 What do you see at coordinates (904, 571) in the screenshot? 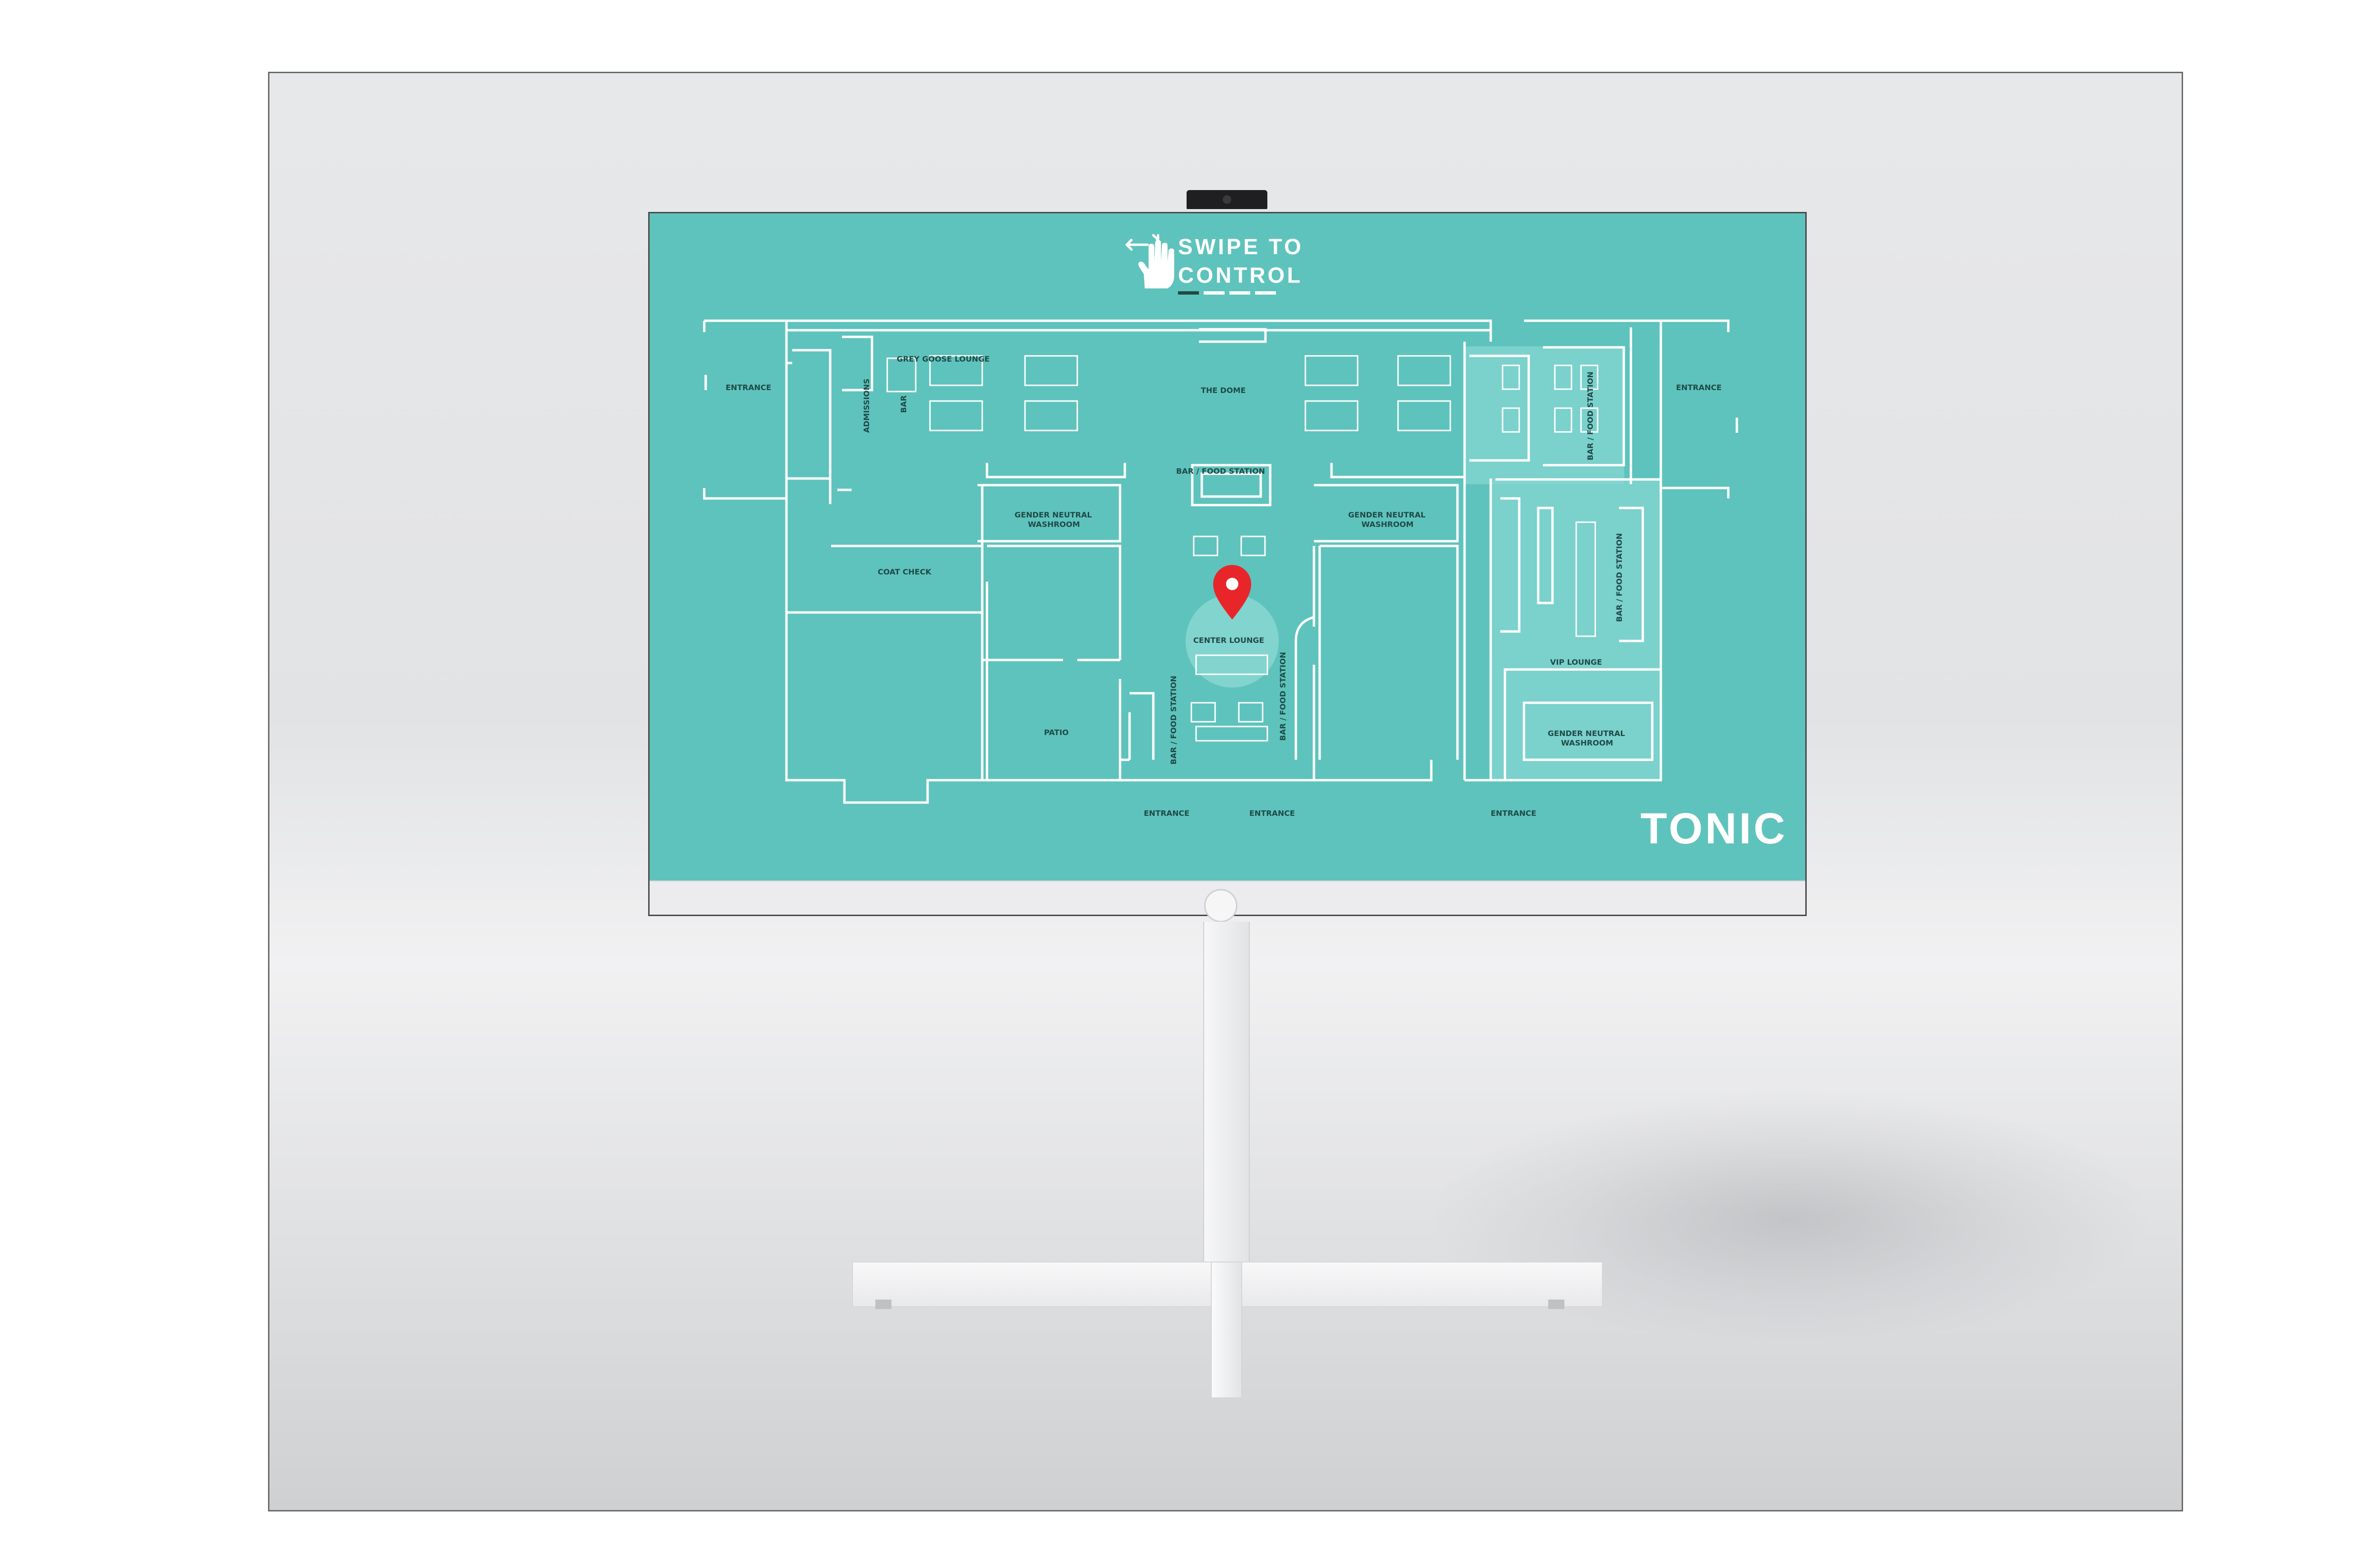
I see `label-coat-check: COAT CHECK` at bounding box center [904, 571].